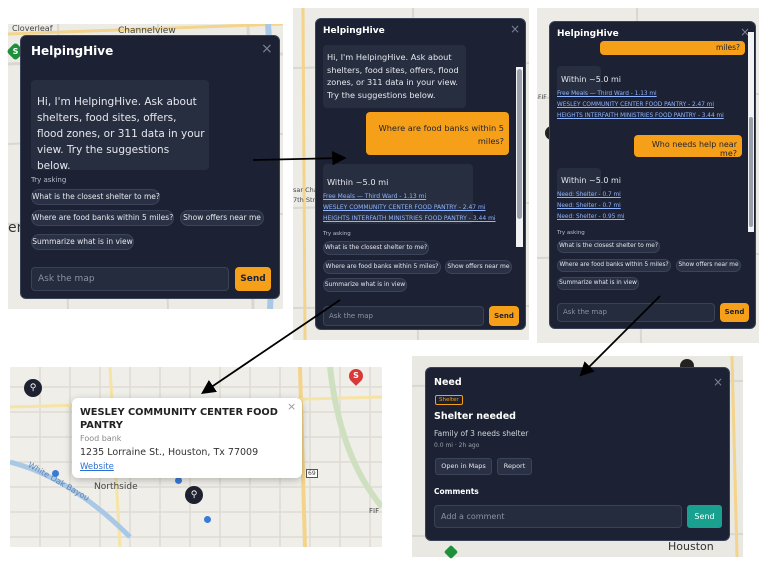 Image resolution: width=764 pixels, height=573 pixels. Describe the element at coordinates (179, 419) in the screenshot. I see `popup-title: WESLEY COMMUNITY CENTER FOOD PANTRY` at that location.